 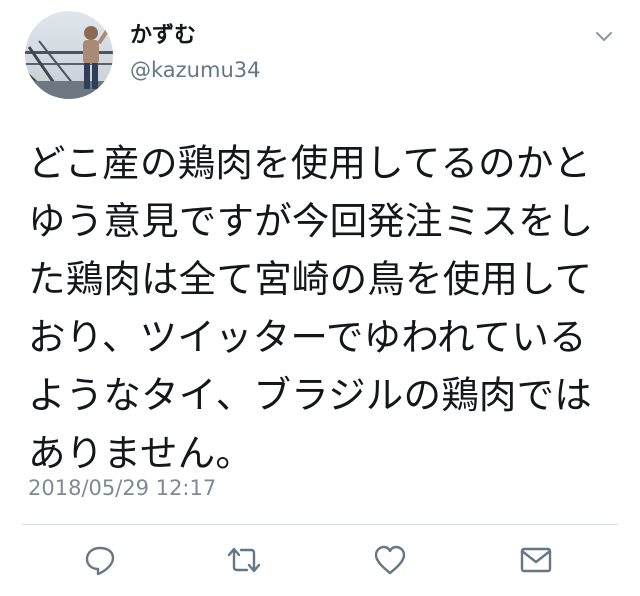 I want to click on tweet-text-line: おり、ツイッターでゆわれている, so click(x=307, y=337).